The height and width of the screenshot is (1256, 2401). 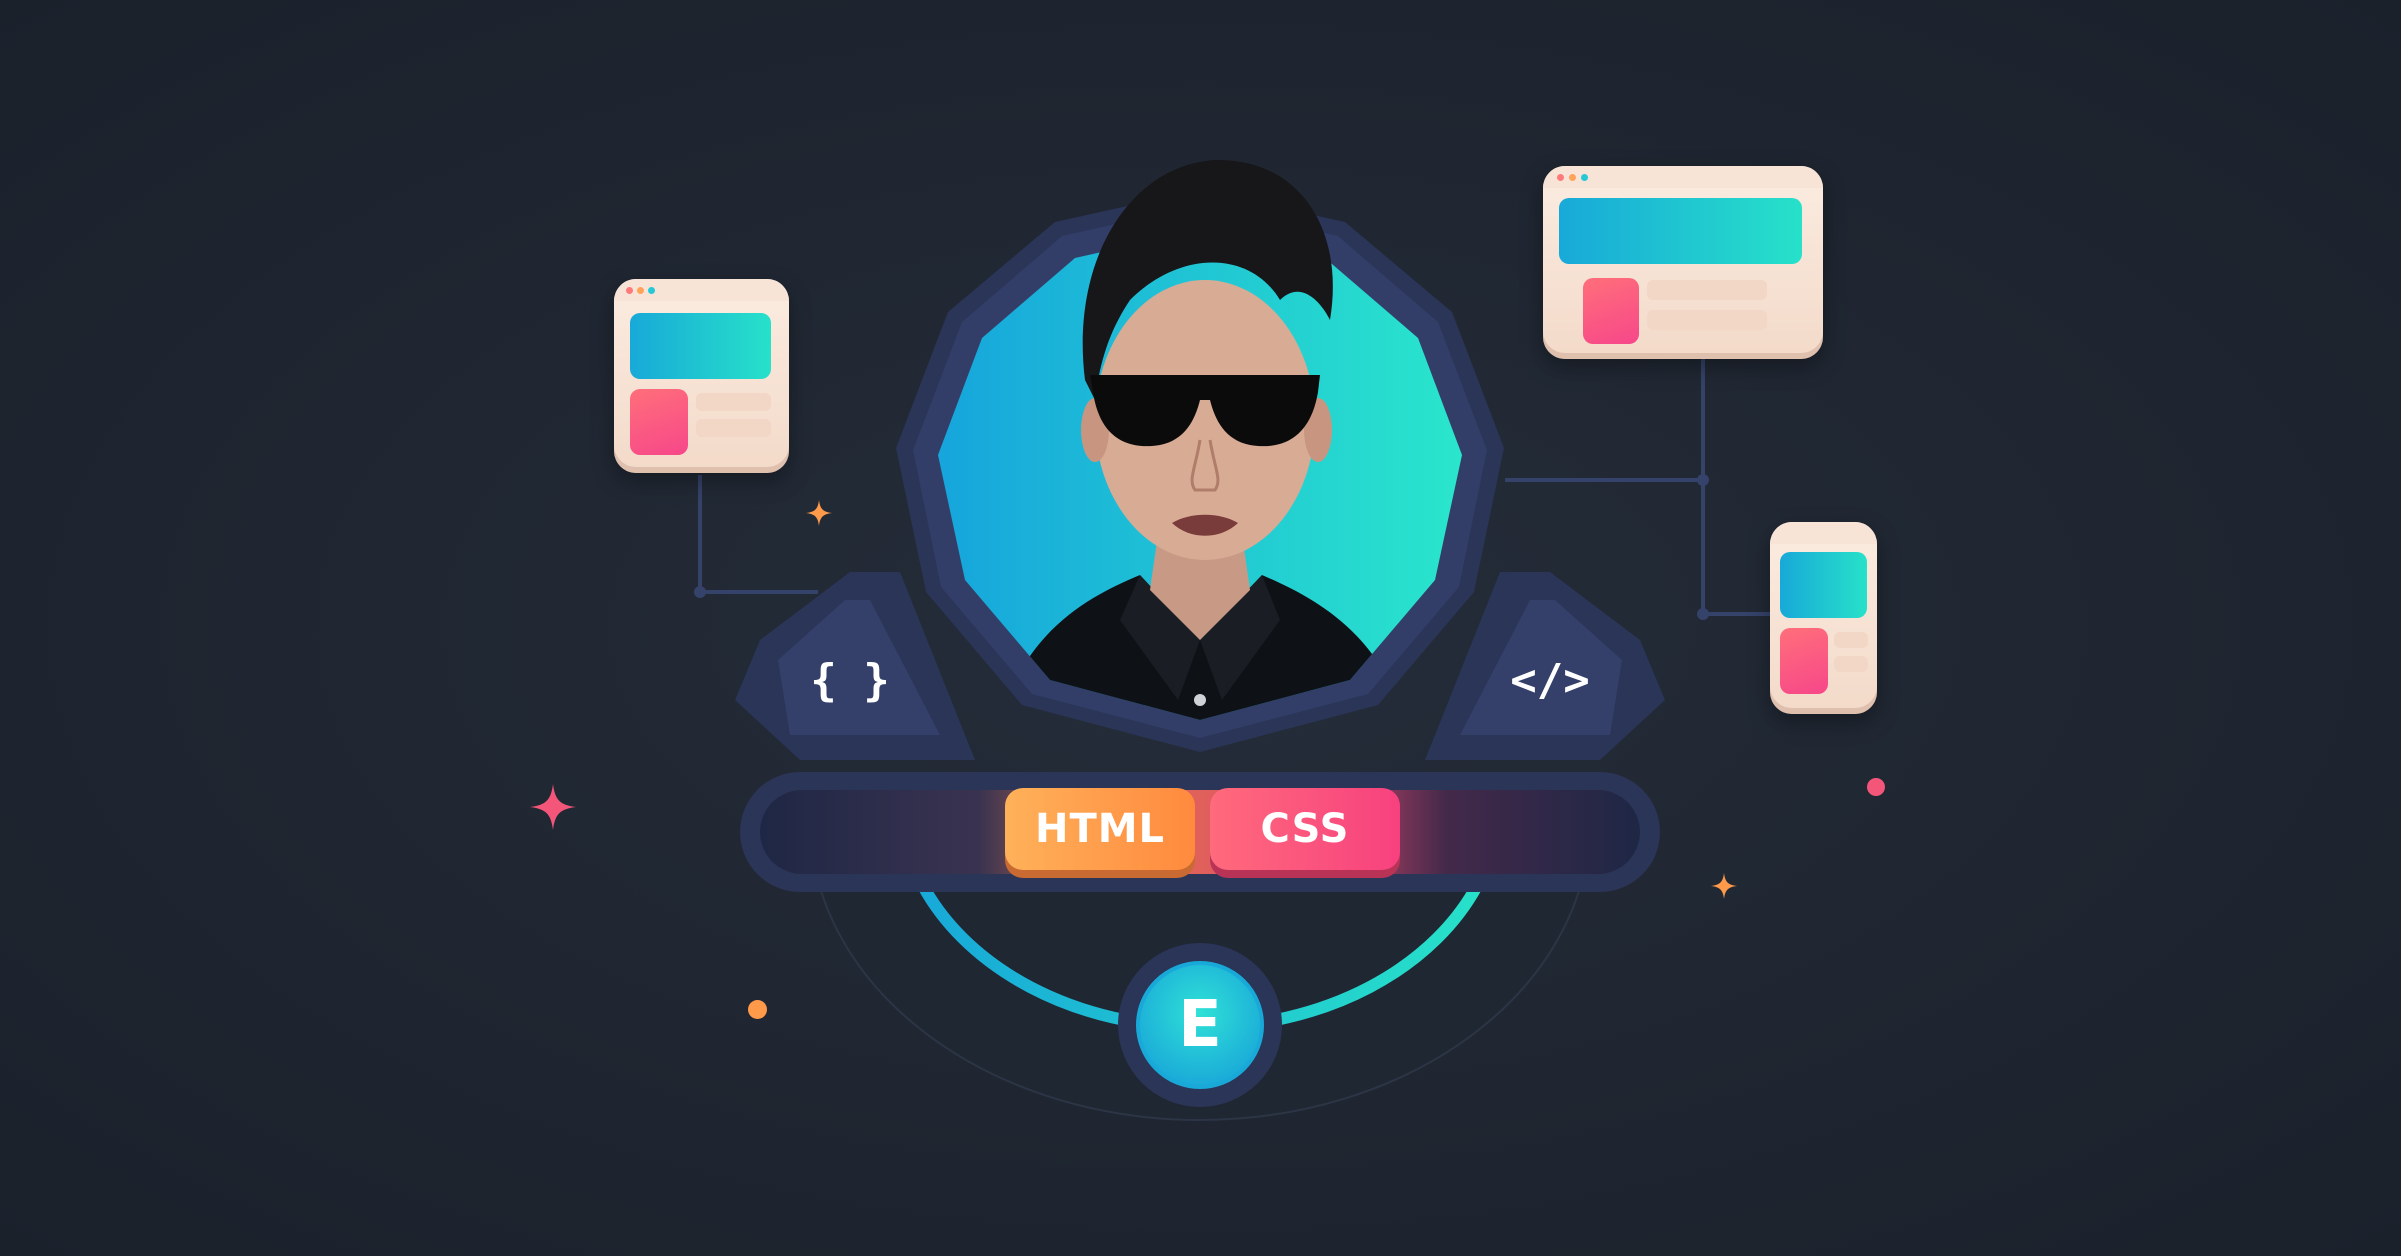 I want to click on html-badge: HTML, so click(x=1100, y=829).